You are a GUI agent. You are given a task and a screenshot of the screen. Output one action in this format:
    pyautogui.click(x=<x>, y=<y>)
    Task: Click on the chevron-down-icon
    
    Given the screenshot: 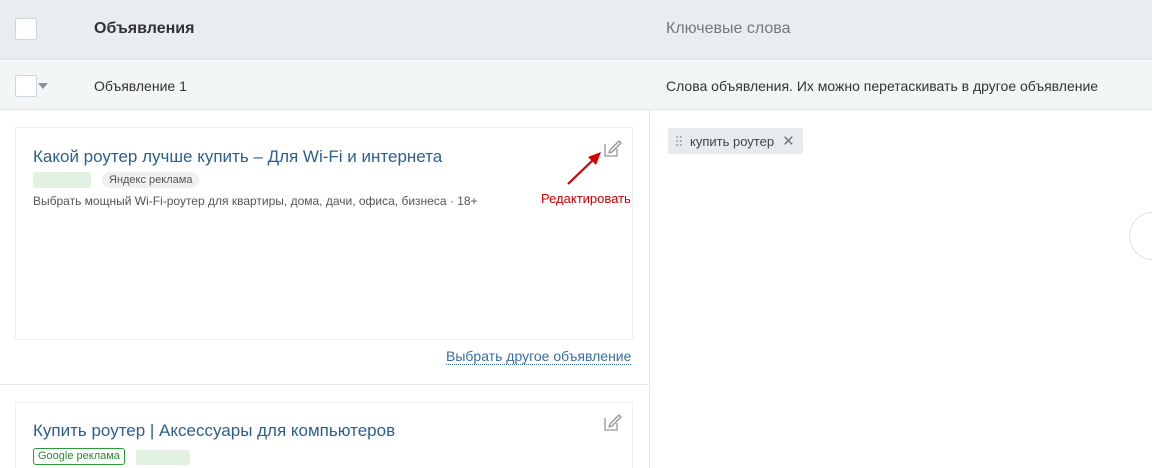 What is the action you would take?
    pyautogui.click(x=43, y=86)
    